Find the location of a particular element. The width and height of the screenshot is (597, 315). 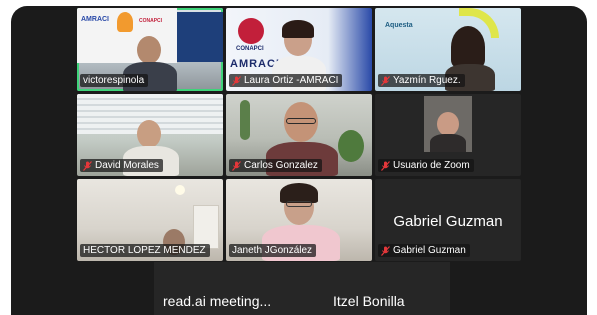

video-tile-gabriel-guzman: Gabriel Guzman Gabriel Guzman is located at coordinates (448, 220).